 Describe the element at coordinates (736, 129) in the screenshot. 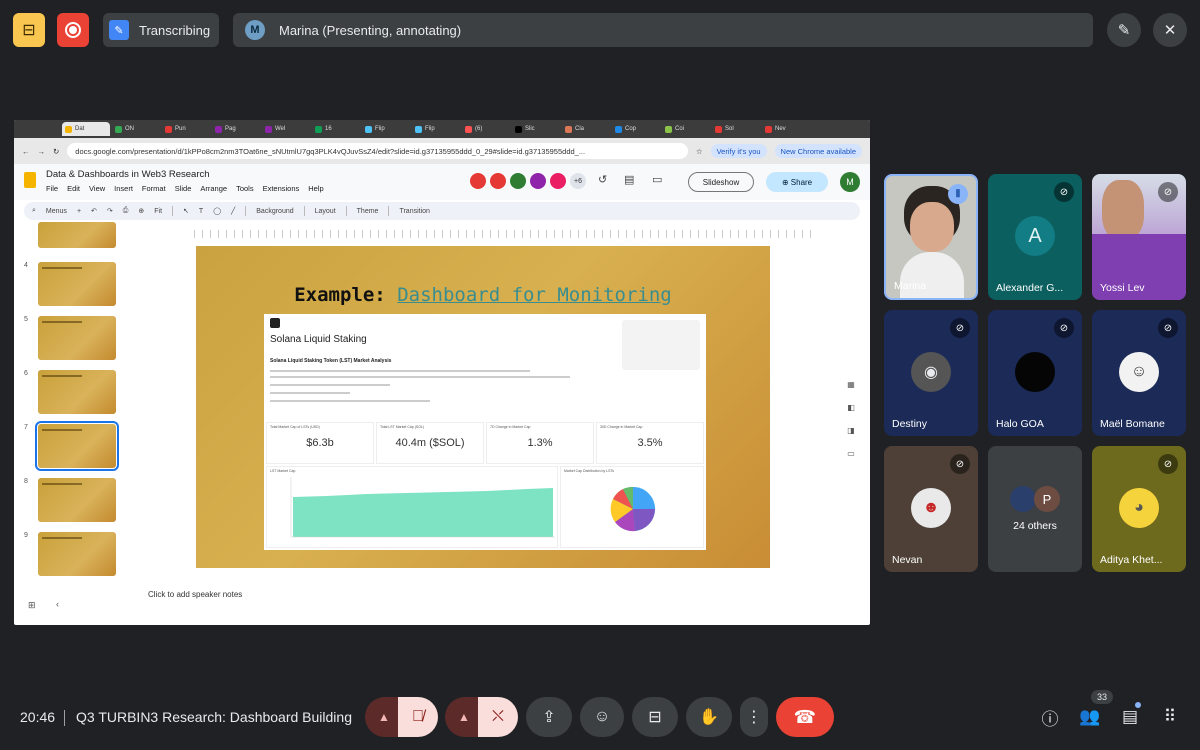

I see `browser-tab: Sol` at that location.